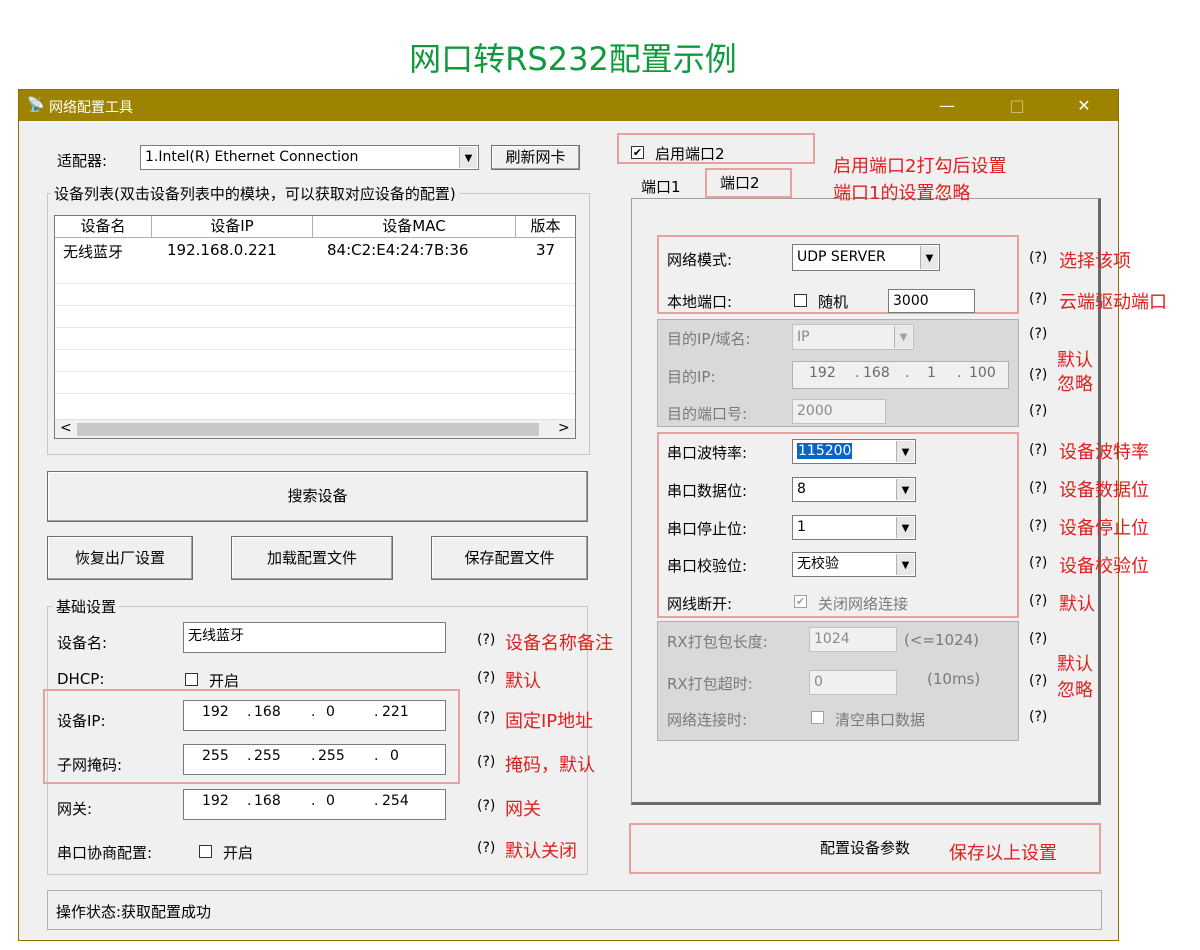 The width and height of the screenshot is (1200, 950). What do you see at coordinates (707, 566) in the screenshot?
I see `parity-label: 串口校验位:` at bounding box center [707, 566].